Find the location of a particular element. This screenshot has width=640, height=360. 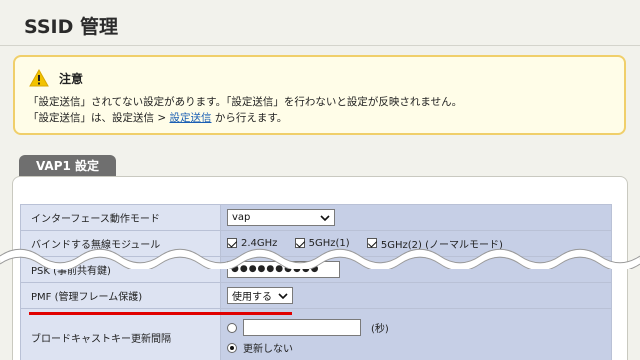

interface-mode-select: vap is located at coordinates (281, 217).